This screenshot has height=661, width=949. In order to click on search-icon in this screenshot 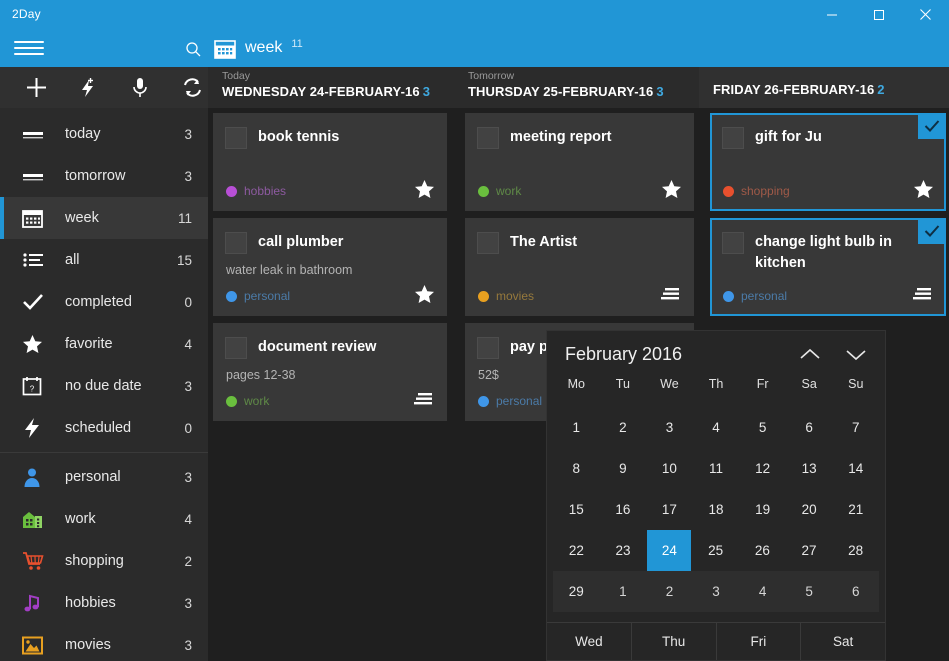, I will do `click(193, 49)`.